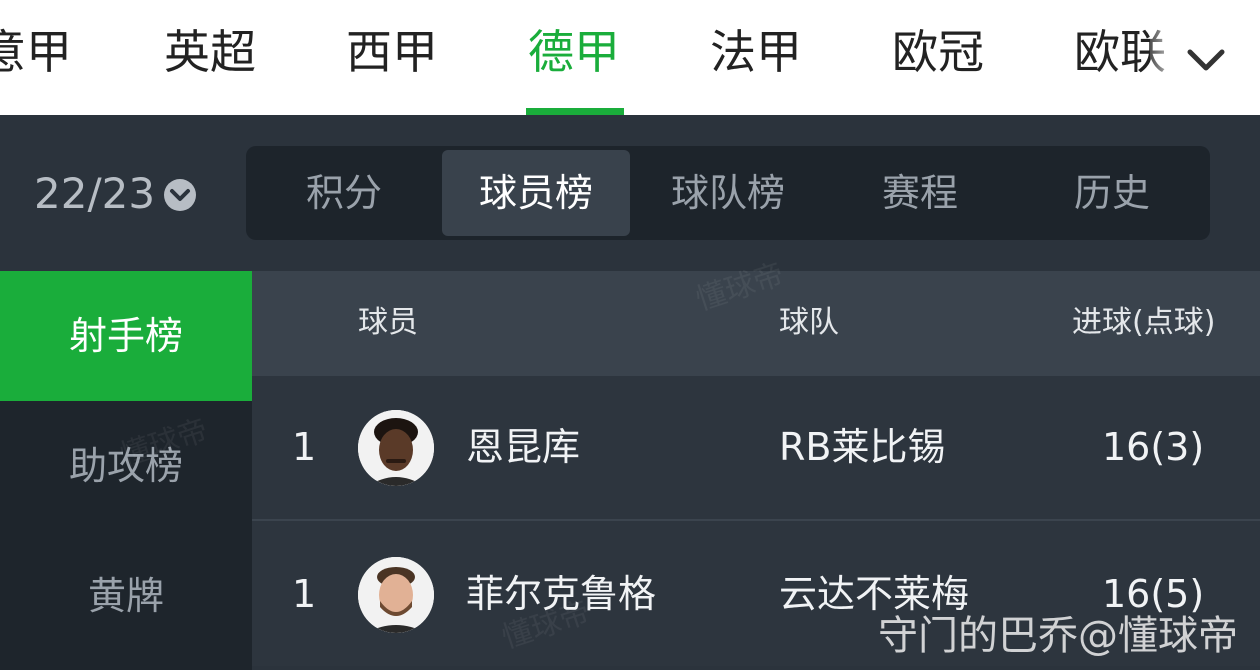 This screenshot has height=670, width=1260. I want to click on tab-league-ucl: 欧冠, so click(938, 52).